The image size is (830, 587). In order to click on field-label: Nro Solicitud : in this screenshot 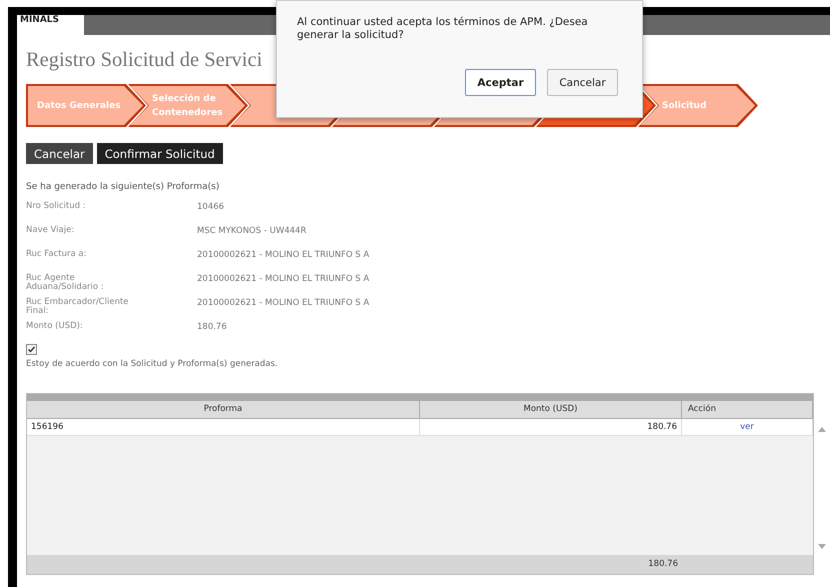, I will do `click(56, 205)`.